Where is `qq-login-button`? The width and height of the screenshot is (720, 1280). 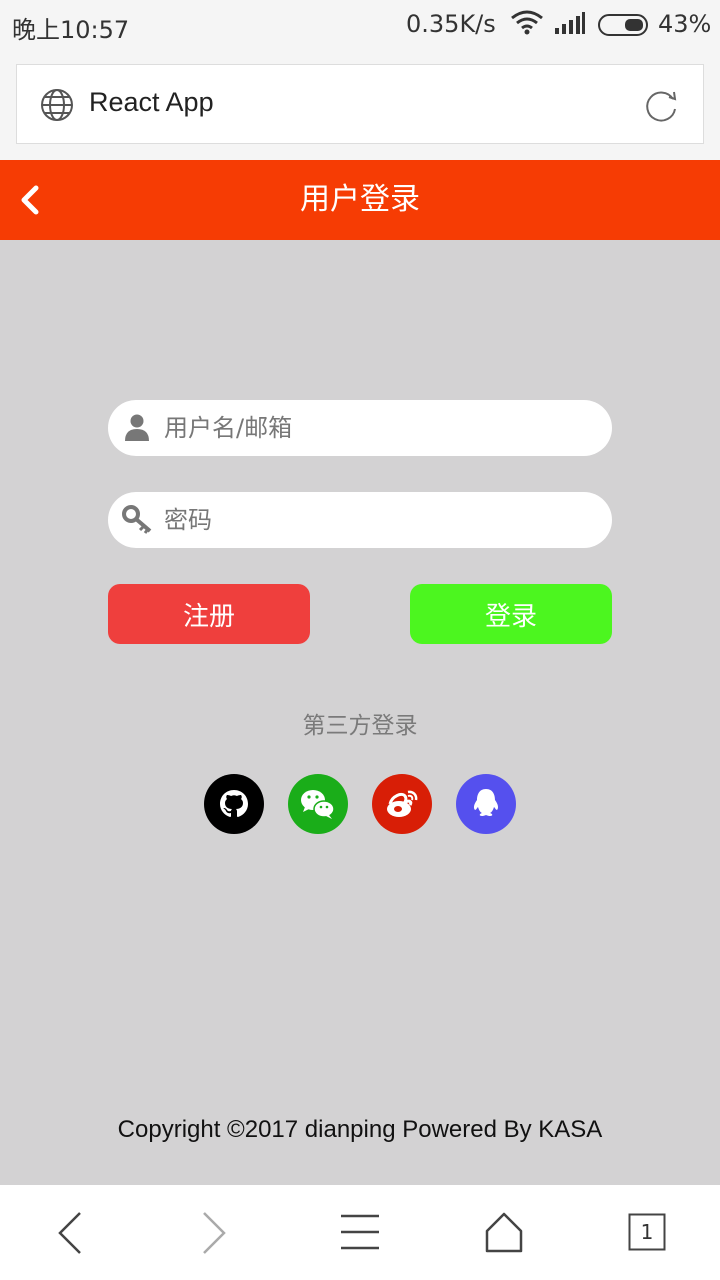
qq-login-button is located at coordinates (486, 804).